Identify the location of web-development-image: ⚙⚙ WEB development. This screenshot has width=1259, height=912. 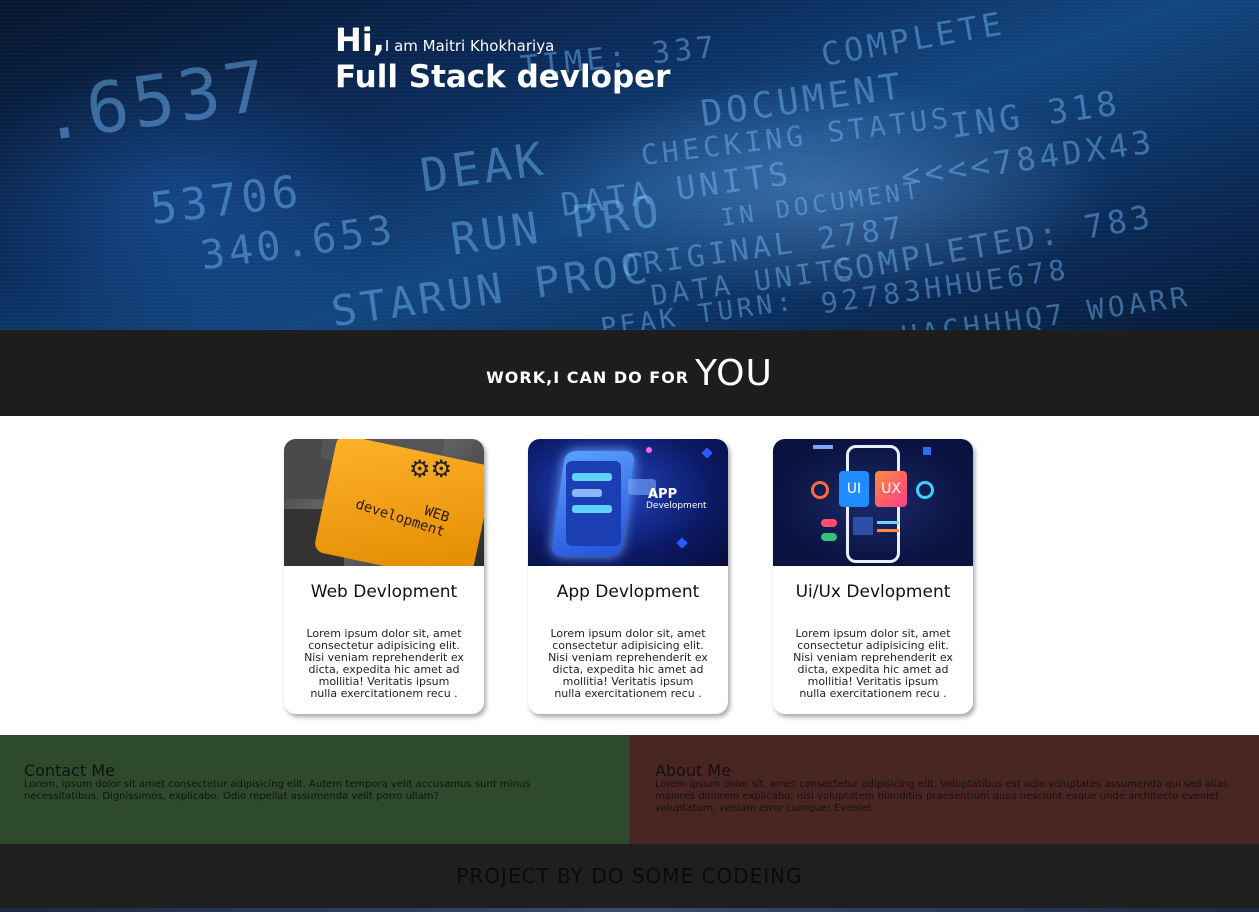
(384, 502).